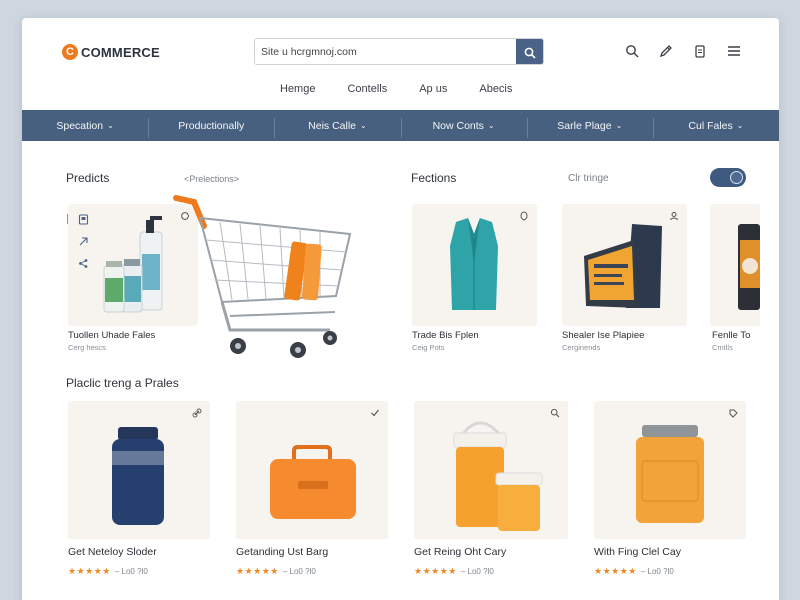 The image size is (800, 600). What do you see at coordinates (588, 178) in the screenshot?
I see `section-subtitle-fections: Clr tringe` at bounding box center [588, 178].